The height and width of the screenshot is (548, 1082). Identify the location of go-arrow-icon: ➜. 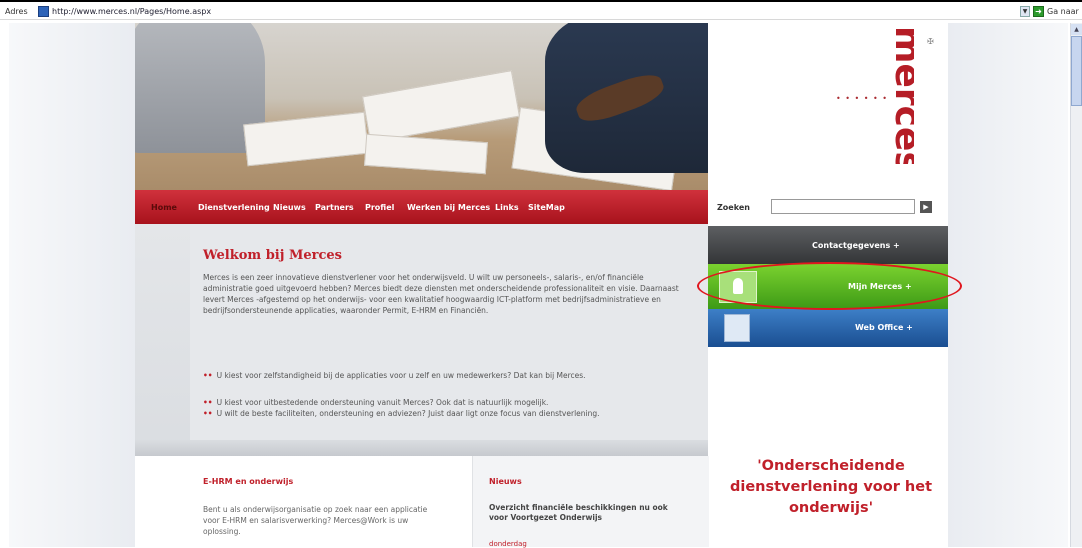
(1038, 11).